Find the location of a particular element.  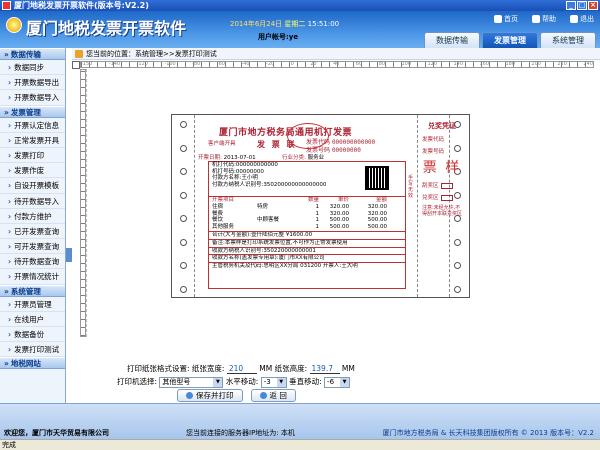

current-date: 2014年6月24日 is located at coordinates (256, 24).